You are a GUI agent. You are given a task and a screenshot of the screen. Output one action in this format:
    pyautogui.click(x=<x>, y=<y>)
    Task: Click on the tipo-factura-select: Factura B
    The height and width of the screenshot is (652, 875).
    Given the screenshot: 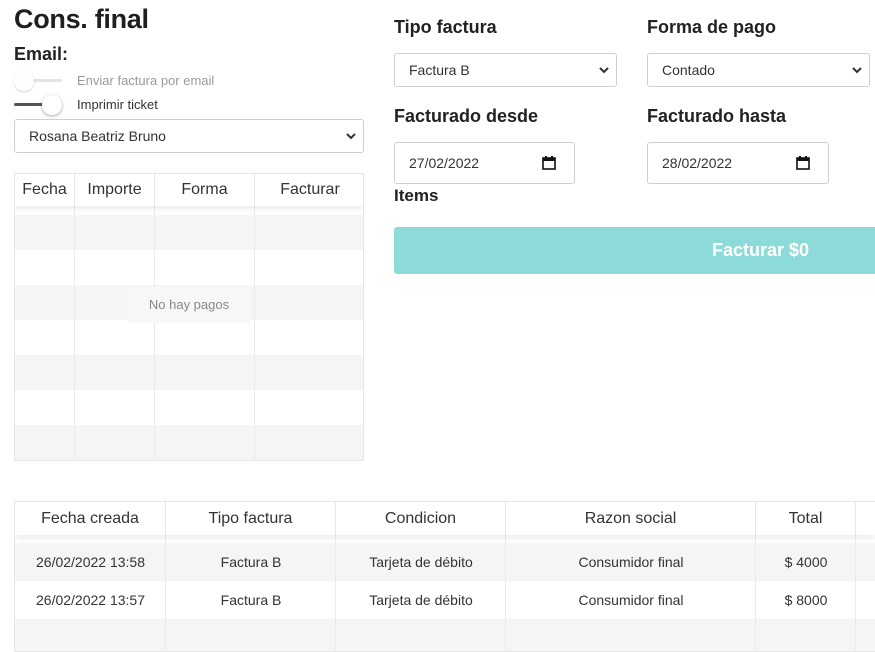 What is the action you would take?
    pyautogui.click(x=505, y=70)
    